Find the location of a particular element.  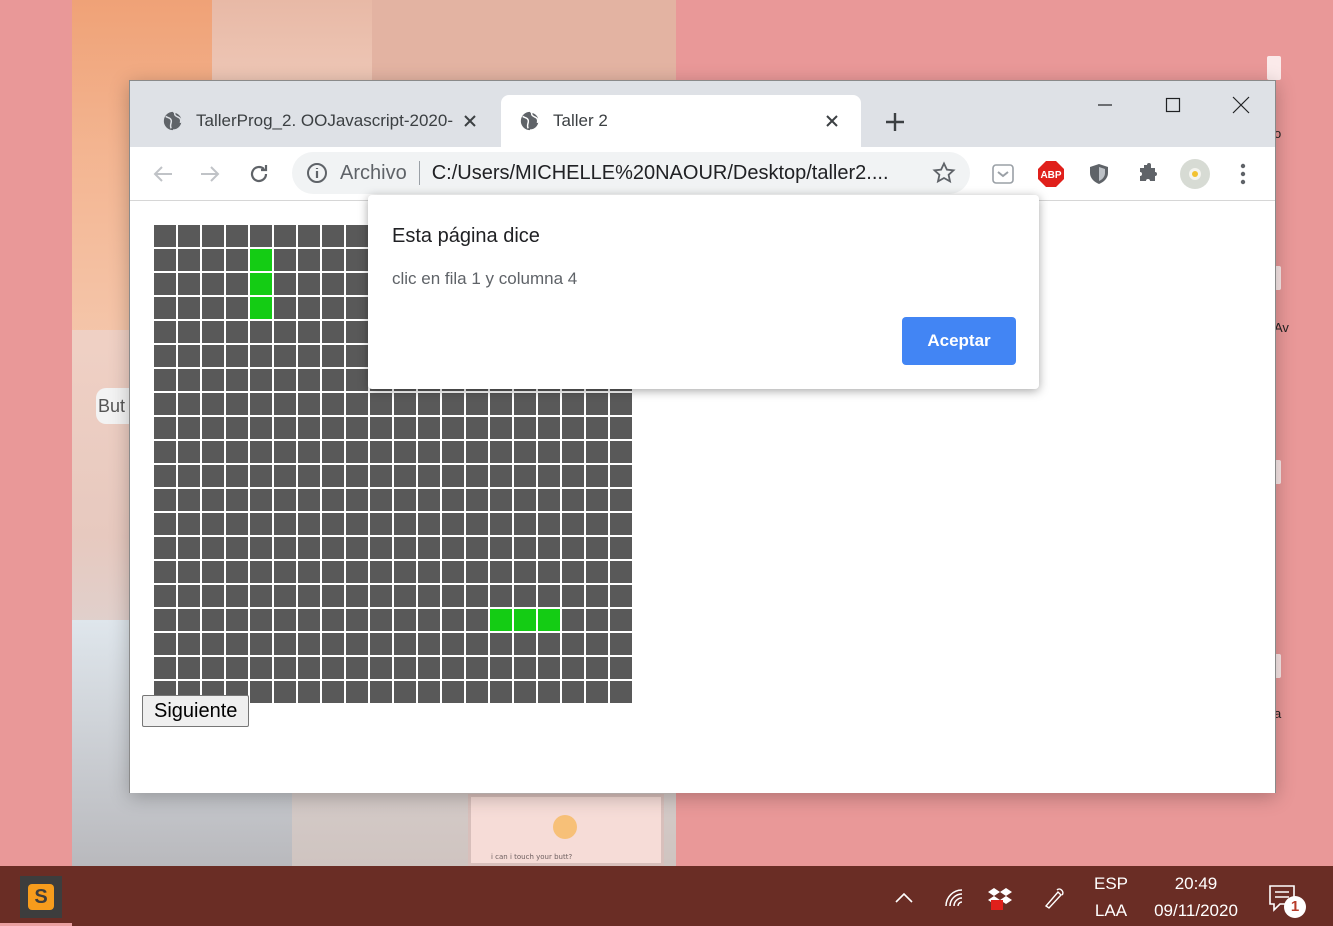

security-chip: Archivo is located at coordinates (373, 173).